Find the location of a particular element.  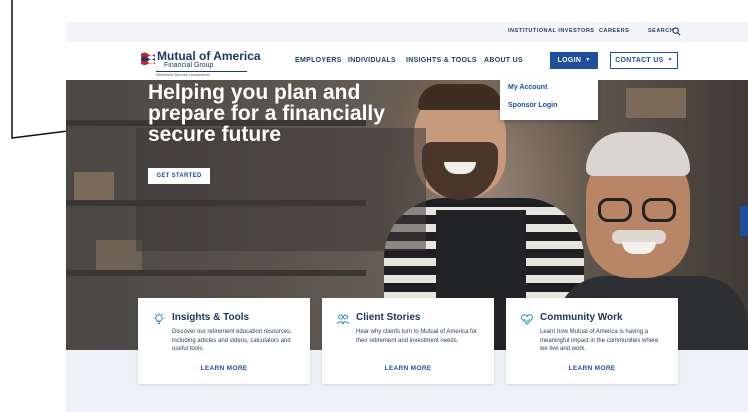

contact-label: CONTACT US is located at coordinates (639, 60).